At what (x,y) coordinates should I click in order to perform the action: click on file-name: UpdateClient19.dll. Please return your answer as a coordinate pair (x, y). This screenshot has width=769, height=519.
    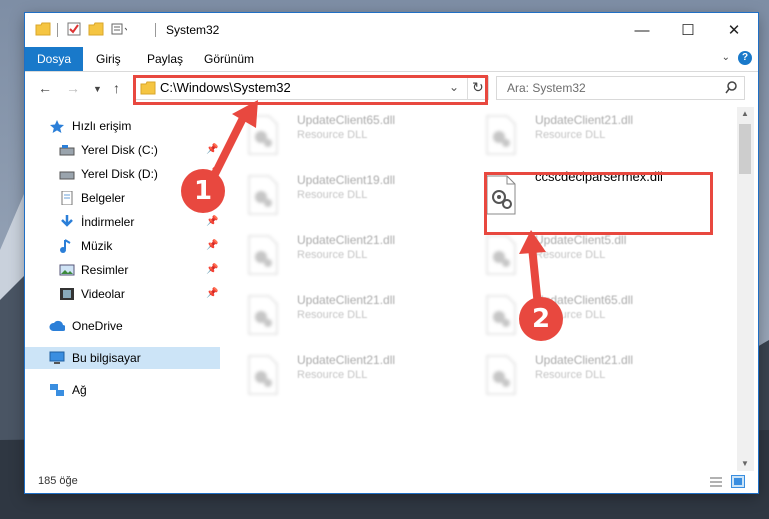
    Looking at the image, I should click on (346, 180).